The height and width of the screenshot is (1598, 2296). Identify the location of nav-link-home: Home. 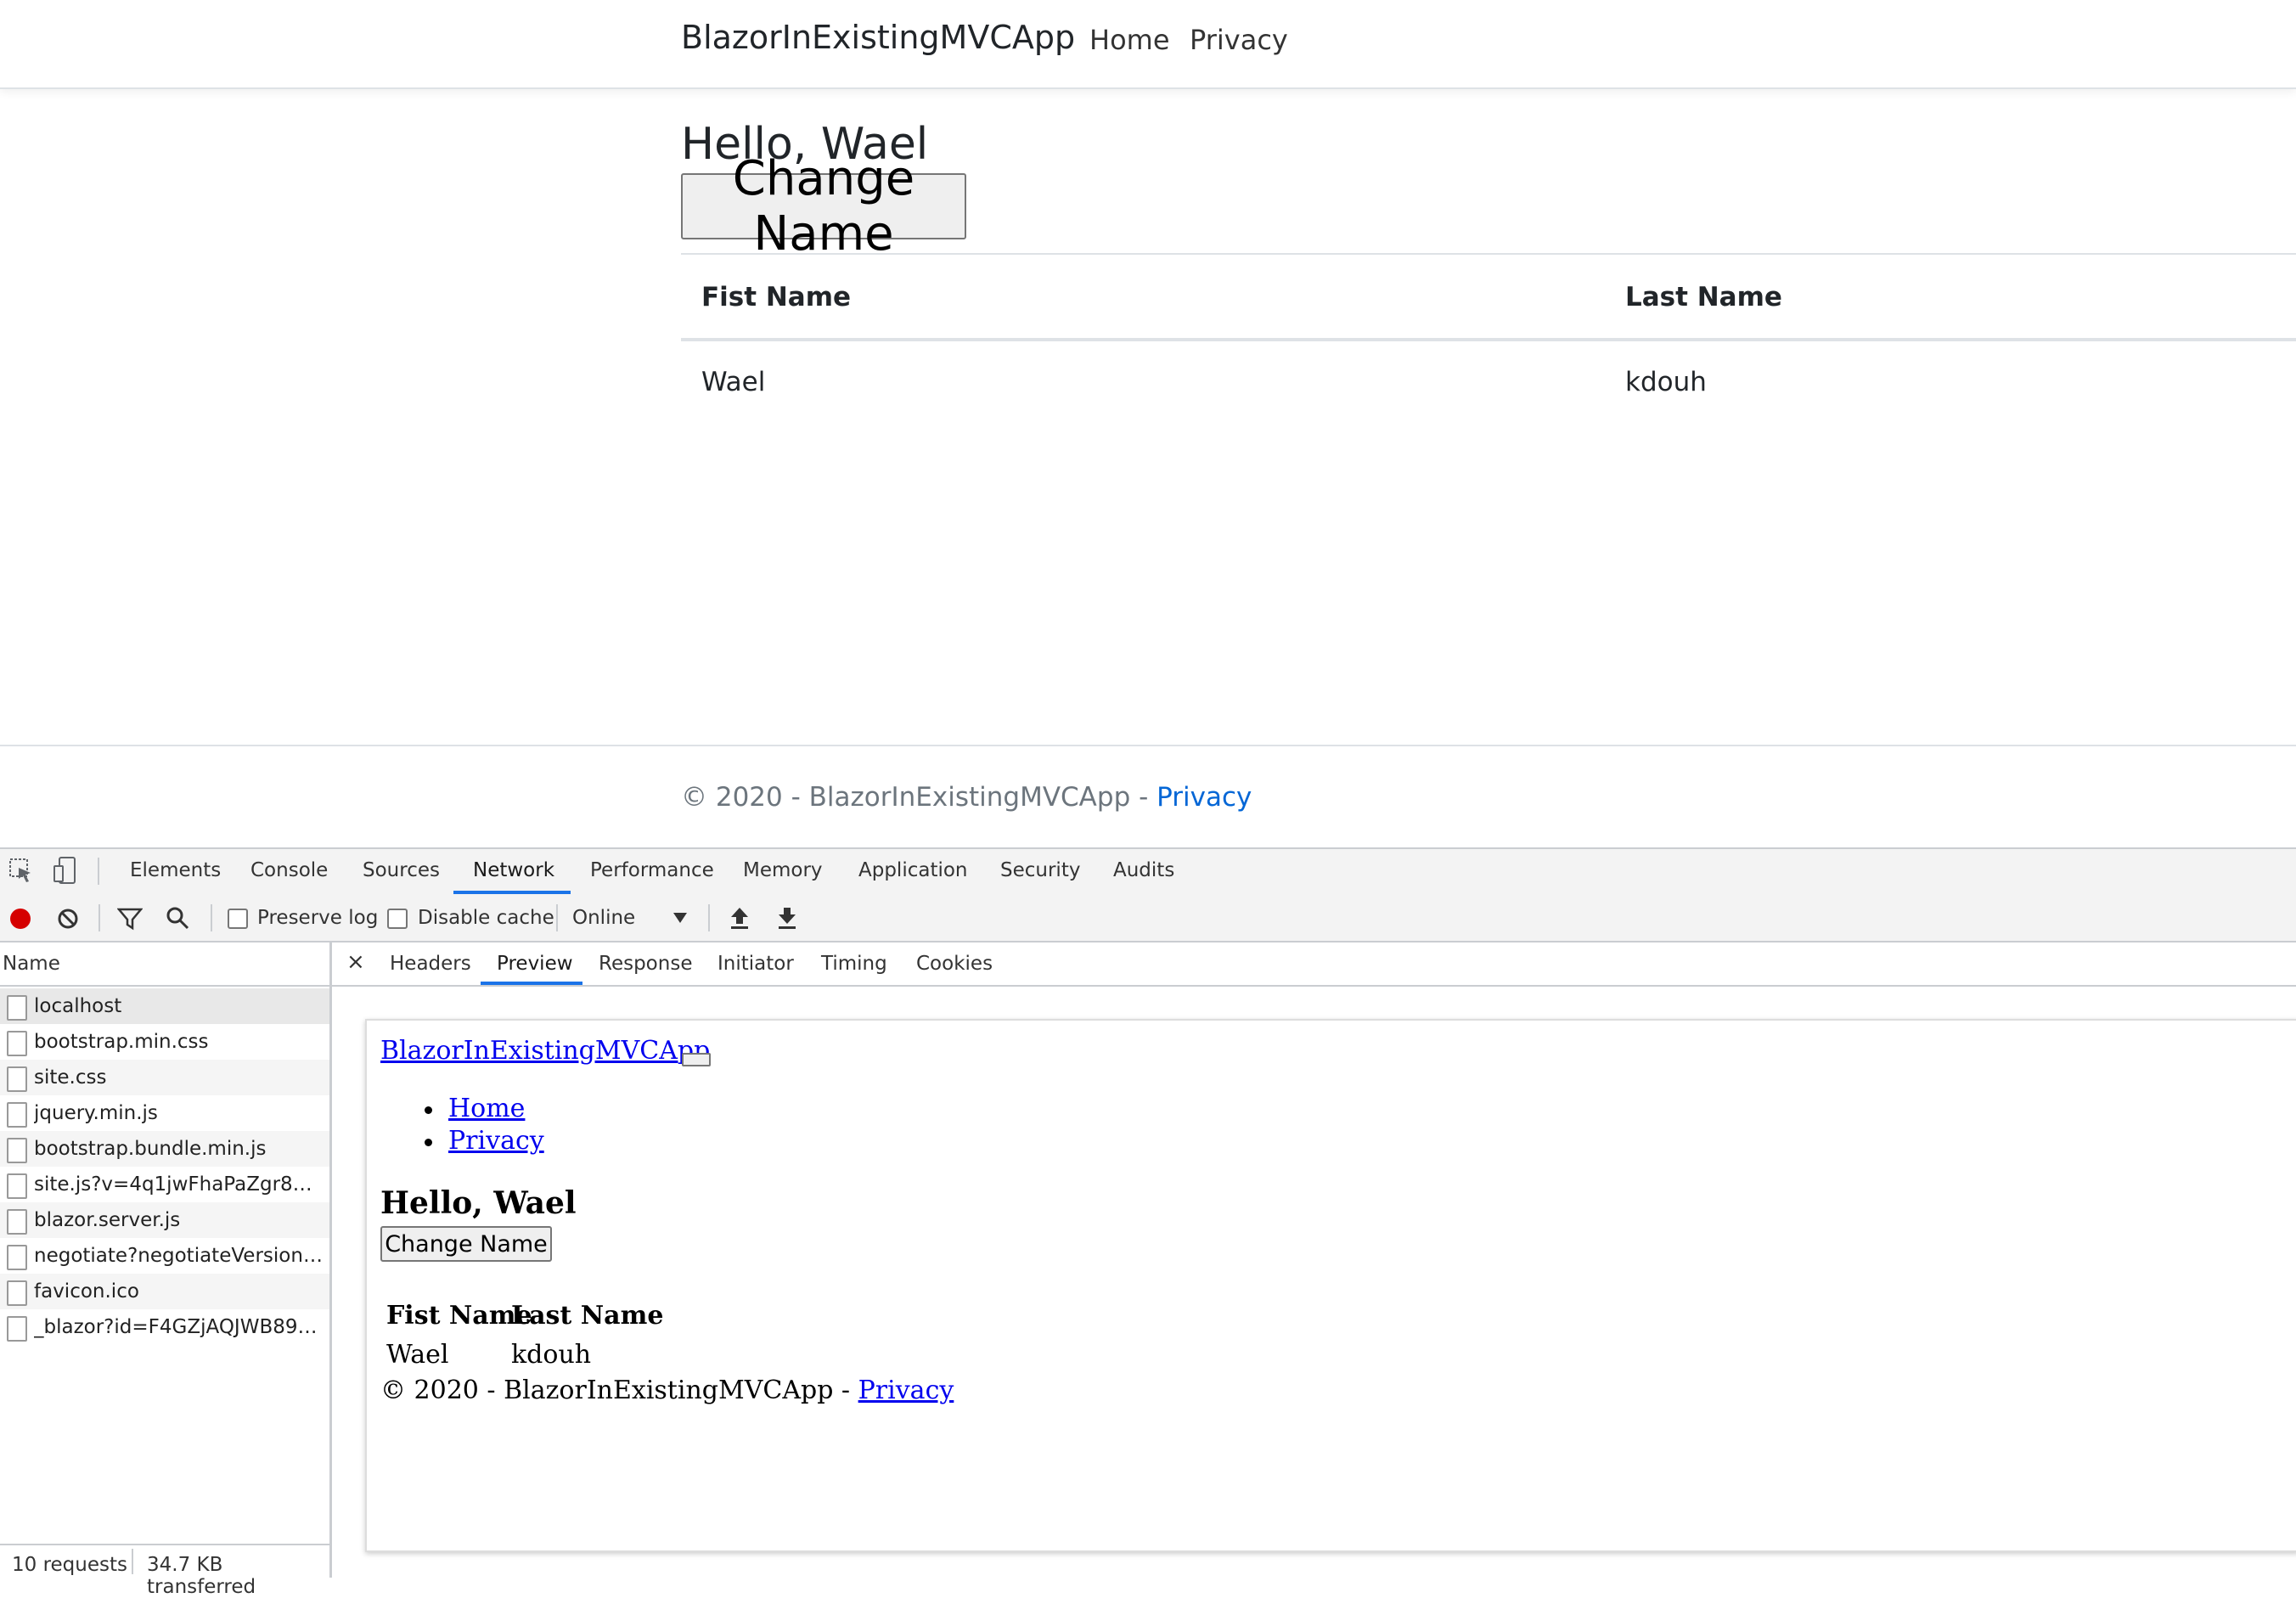
(1129, 40).